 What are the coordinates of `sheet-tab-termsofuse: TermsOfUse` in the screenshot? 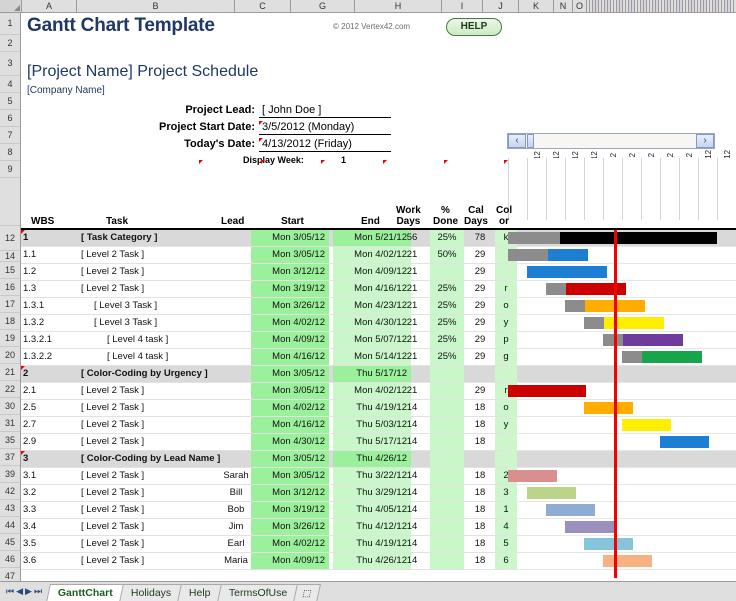 It's located at (258, 592).